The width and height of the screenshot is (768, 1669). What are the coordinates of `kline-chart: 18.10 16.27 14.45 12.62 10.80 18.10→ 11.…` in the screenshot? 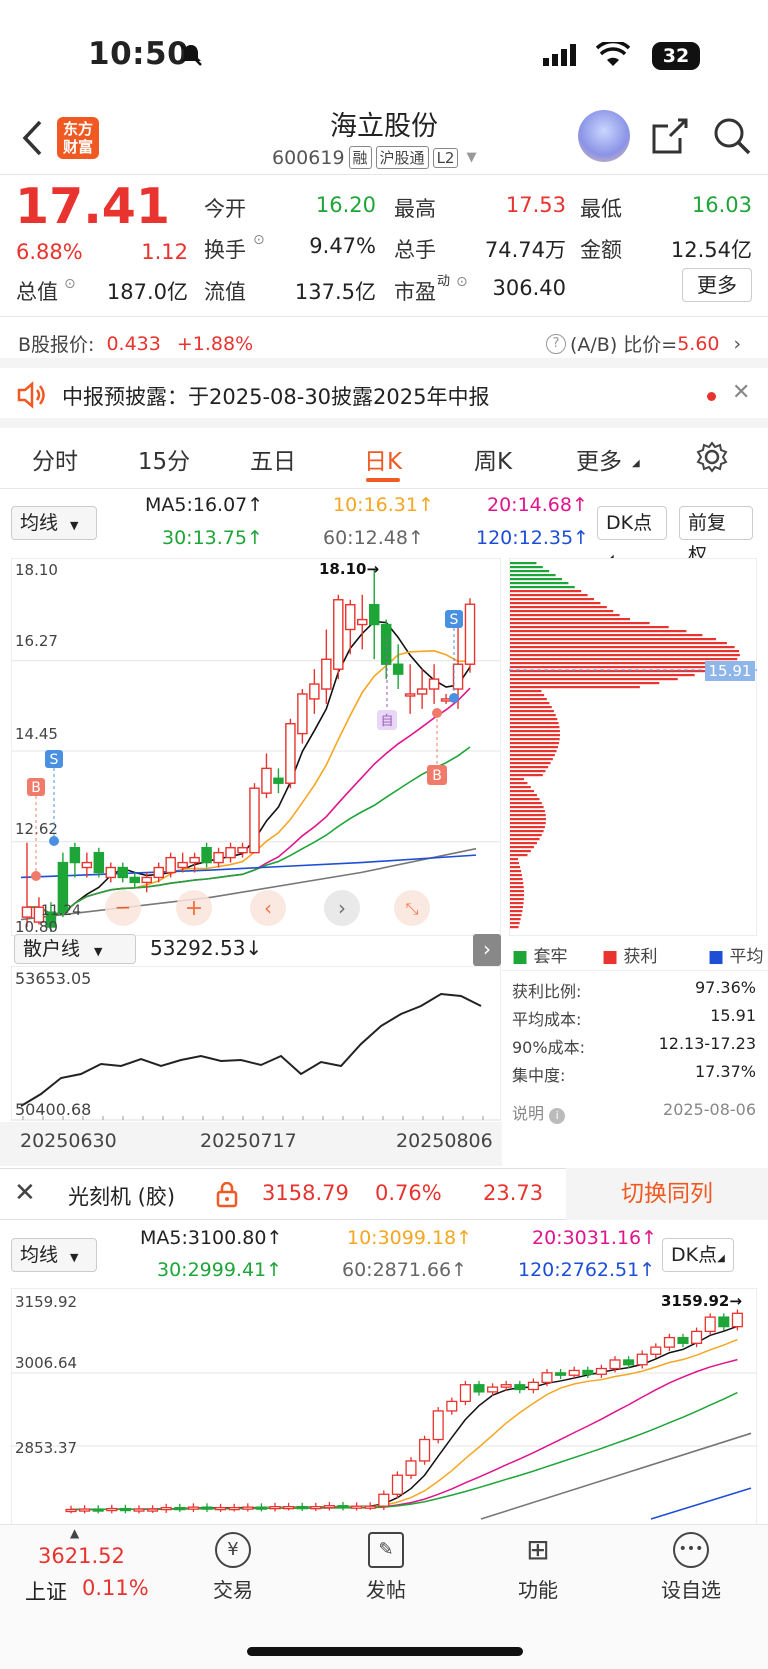 It's located at (256, 747).